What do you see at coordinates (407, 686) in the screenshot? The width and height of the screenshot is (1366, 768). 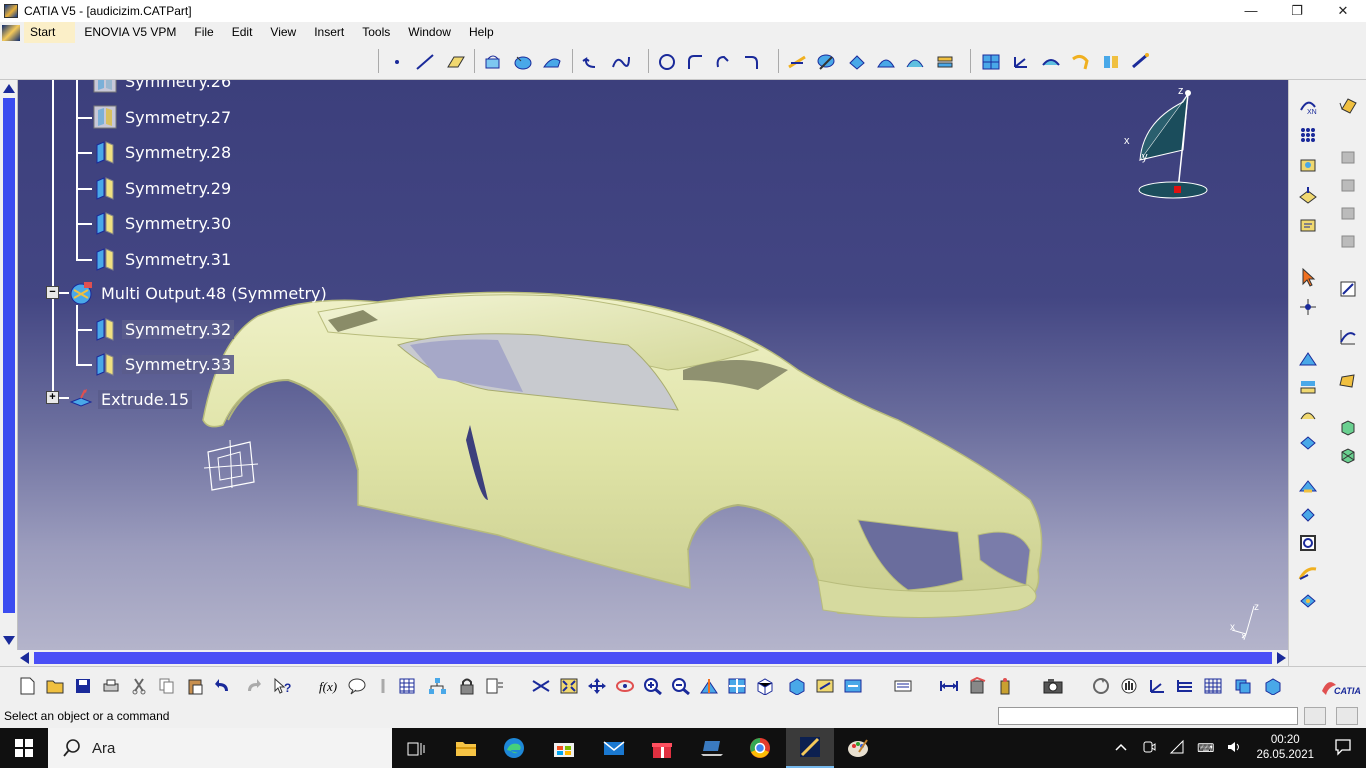 I see `table-icon` at bounding box center [407, 686].